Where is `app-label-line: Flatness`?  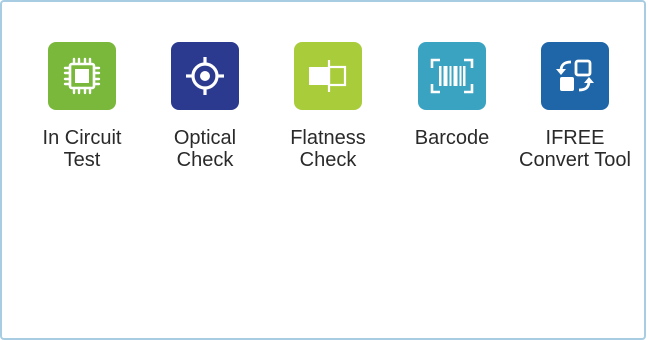
app-label-line: Flatness is located at coordinates (328, 138).